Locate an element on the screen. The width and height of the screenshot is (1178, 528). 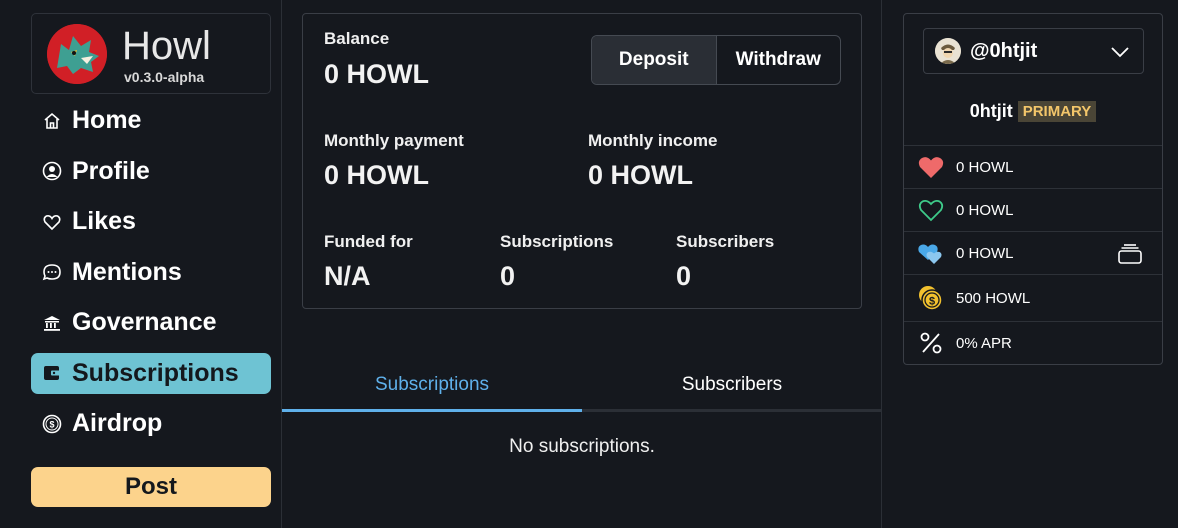
funded-for-label: Funded for is located at coordinates (368, 241).